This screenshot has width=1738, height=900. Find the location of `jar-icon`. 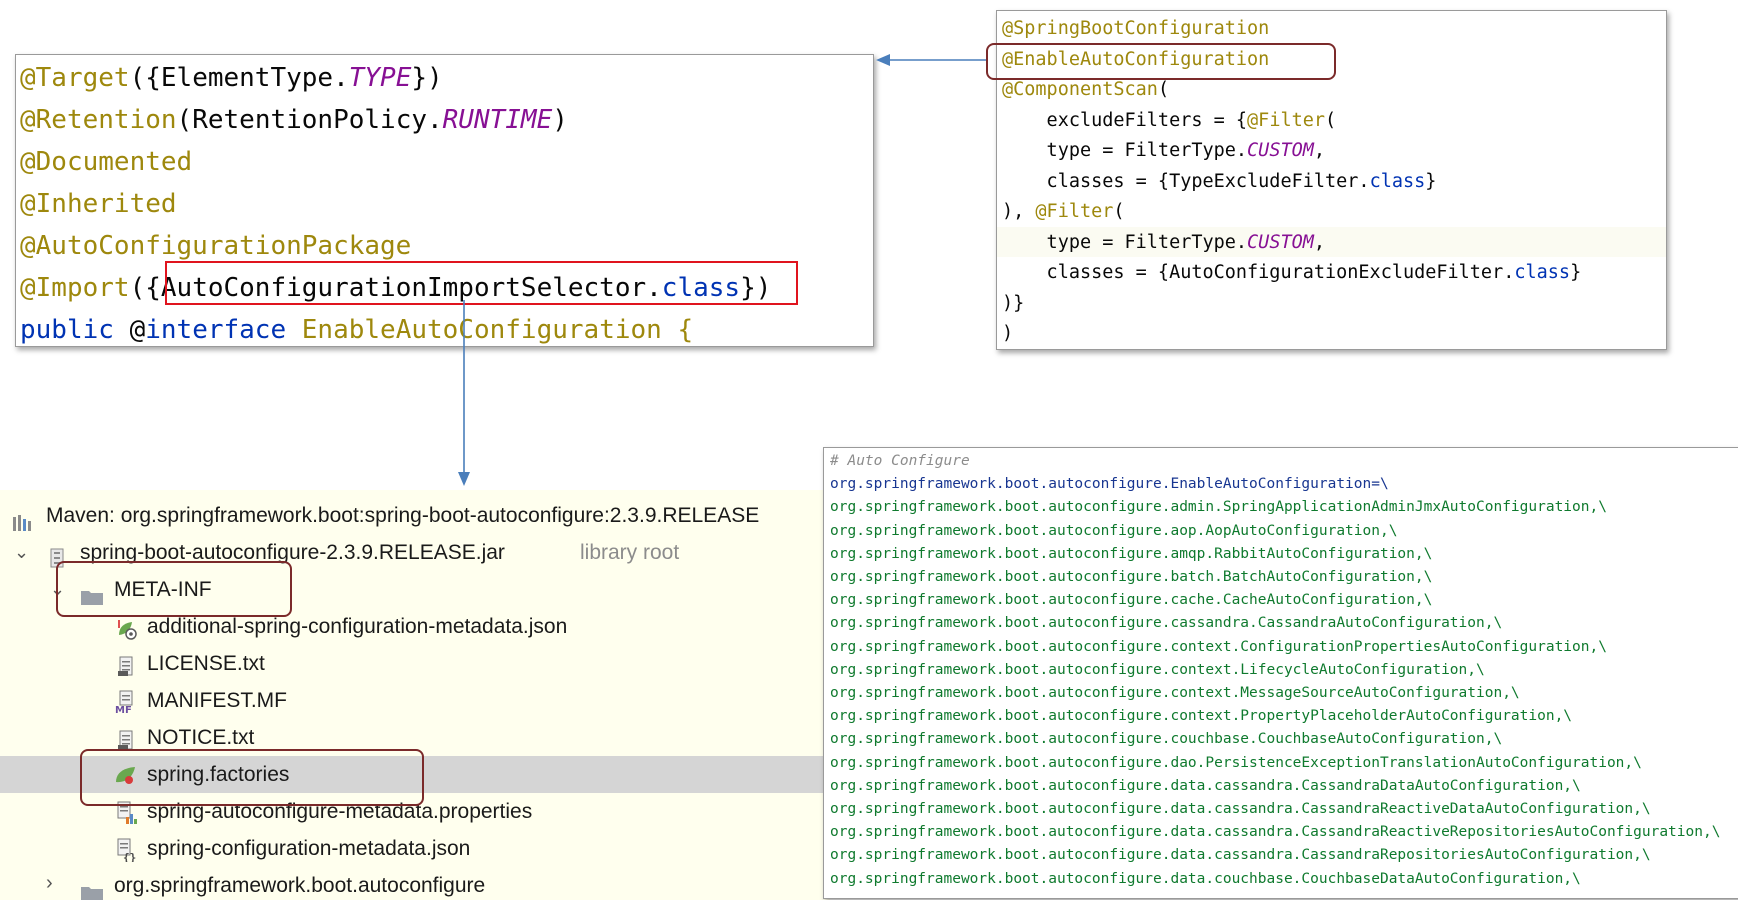

jar-icon is located at coordinates (57, 555).